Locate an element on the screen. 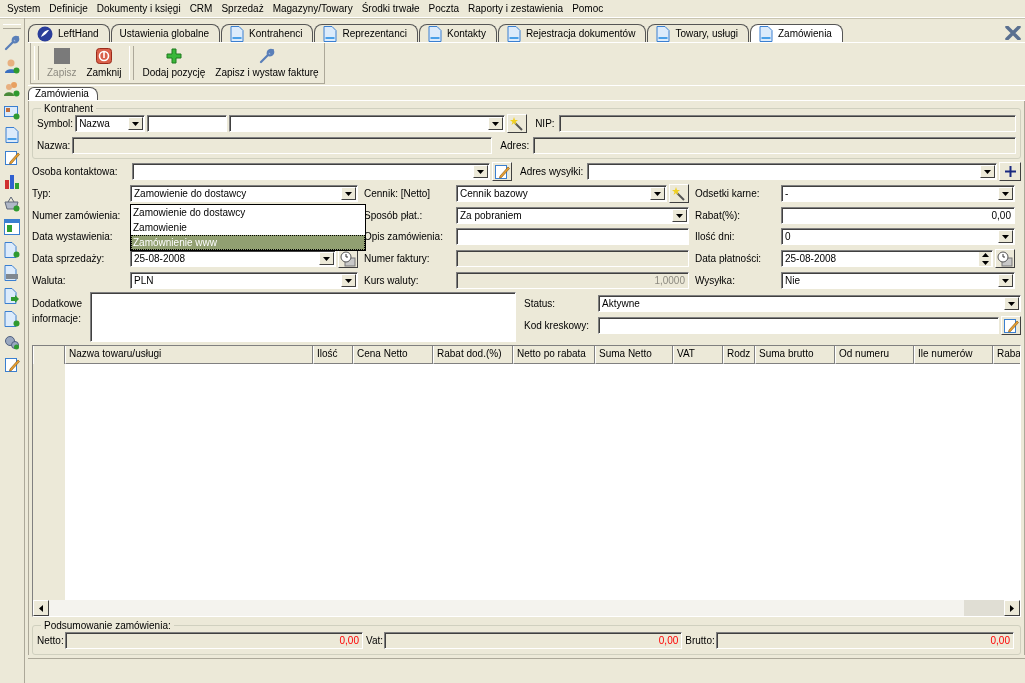 The height and width of the screenshot is (683, 1025). dropdown-option: Zamowienie is located at coordinates (248, 227).